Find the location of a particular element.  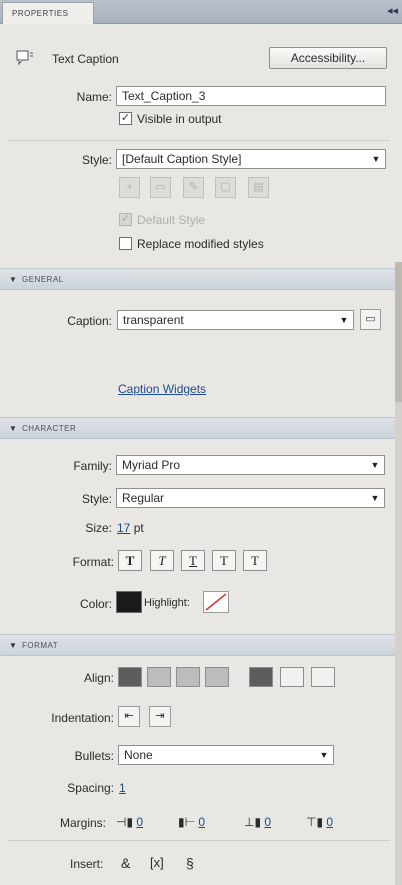

section-general-header: ▼ GENERAL is located at coordinates (197, 279).